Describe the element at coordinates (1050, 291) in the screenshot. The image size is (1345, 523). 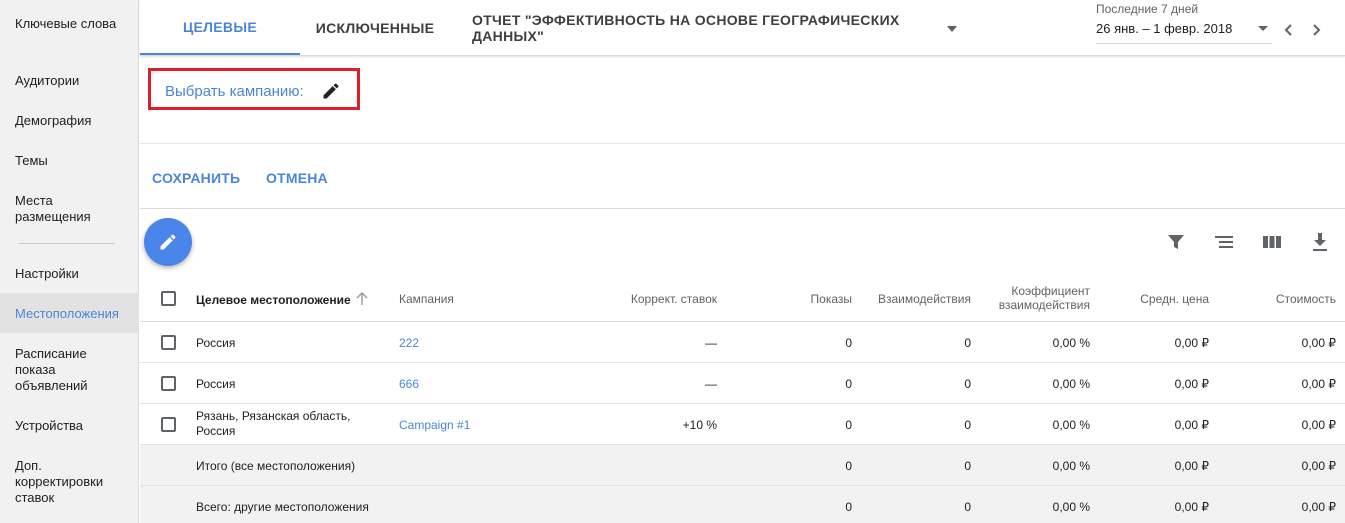
I see `column-header-interaction-rate-line1: Коэффициент` at that location.